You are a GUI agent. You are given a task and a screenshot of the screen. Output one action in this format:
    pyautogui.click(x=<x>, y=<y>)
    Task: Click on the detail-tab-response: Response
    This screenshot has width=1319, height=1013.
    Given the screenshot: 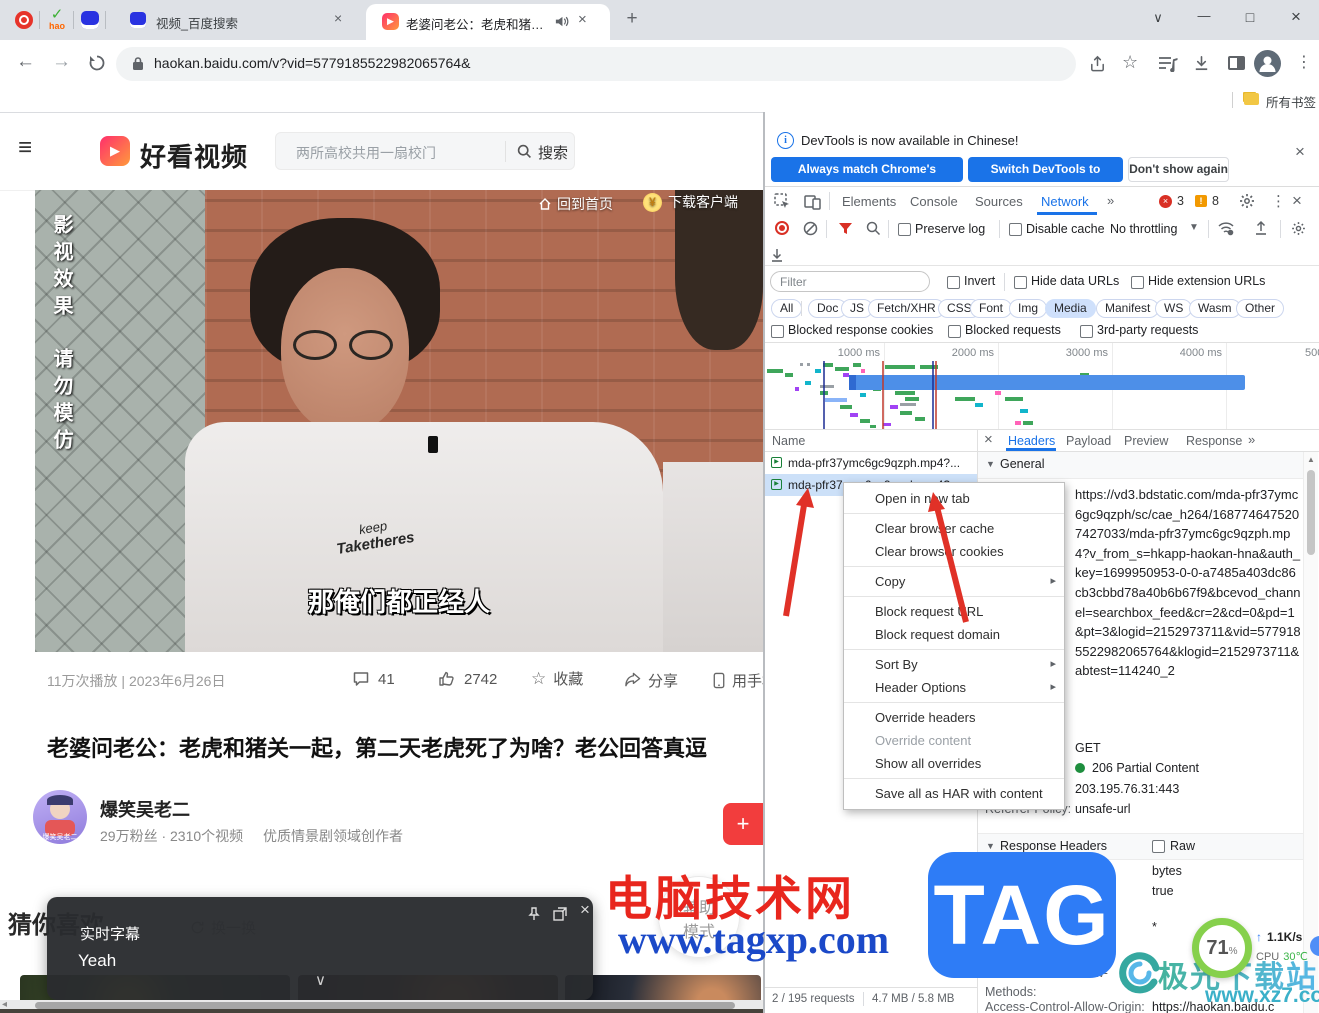 What is the action you would take?
    pyautogui.click(x=1214, y=441)
    